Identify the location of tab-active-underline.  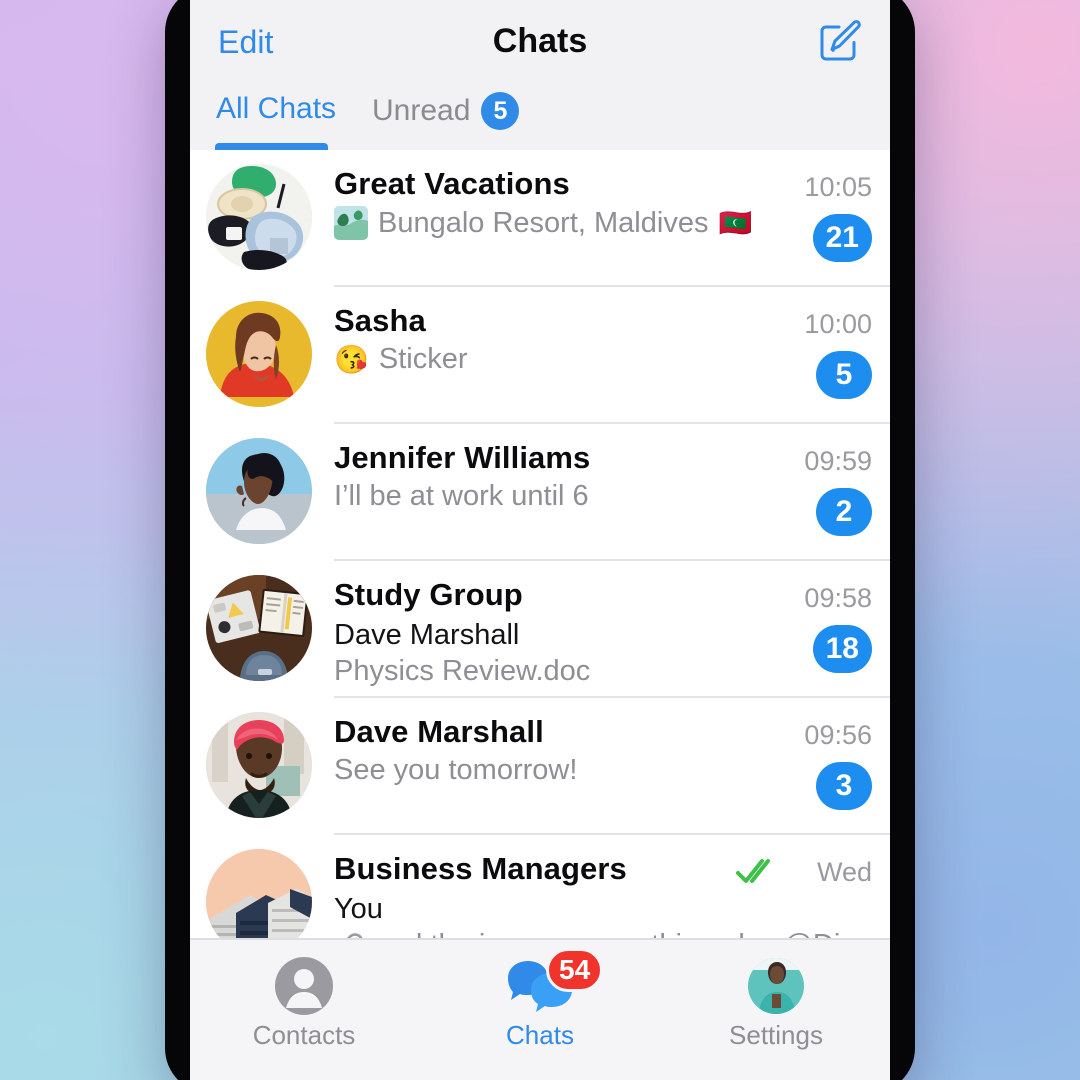
(271, 146).